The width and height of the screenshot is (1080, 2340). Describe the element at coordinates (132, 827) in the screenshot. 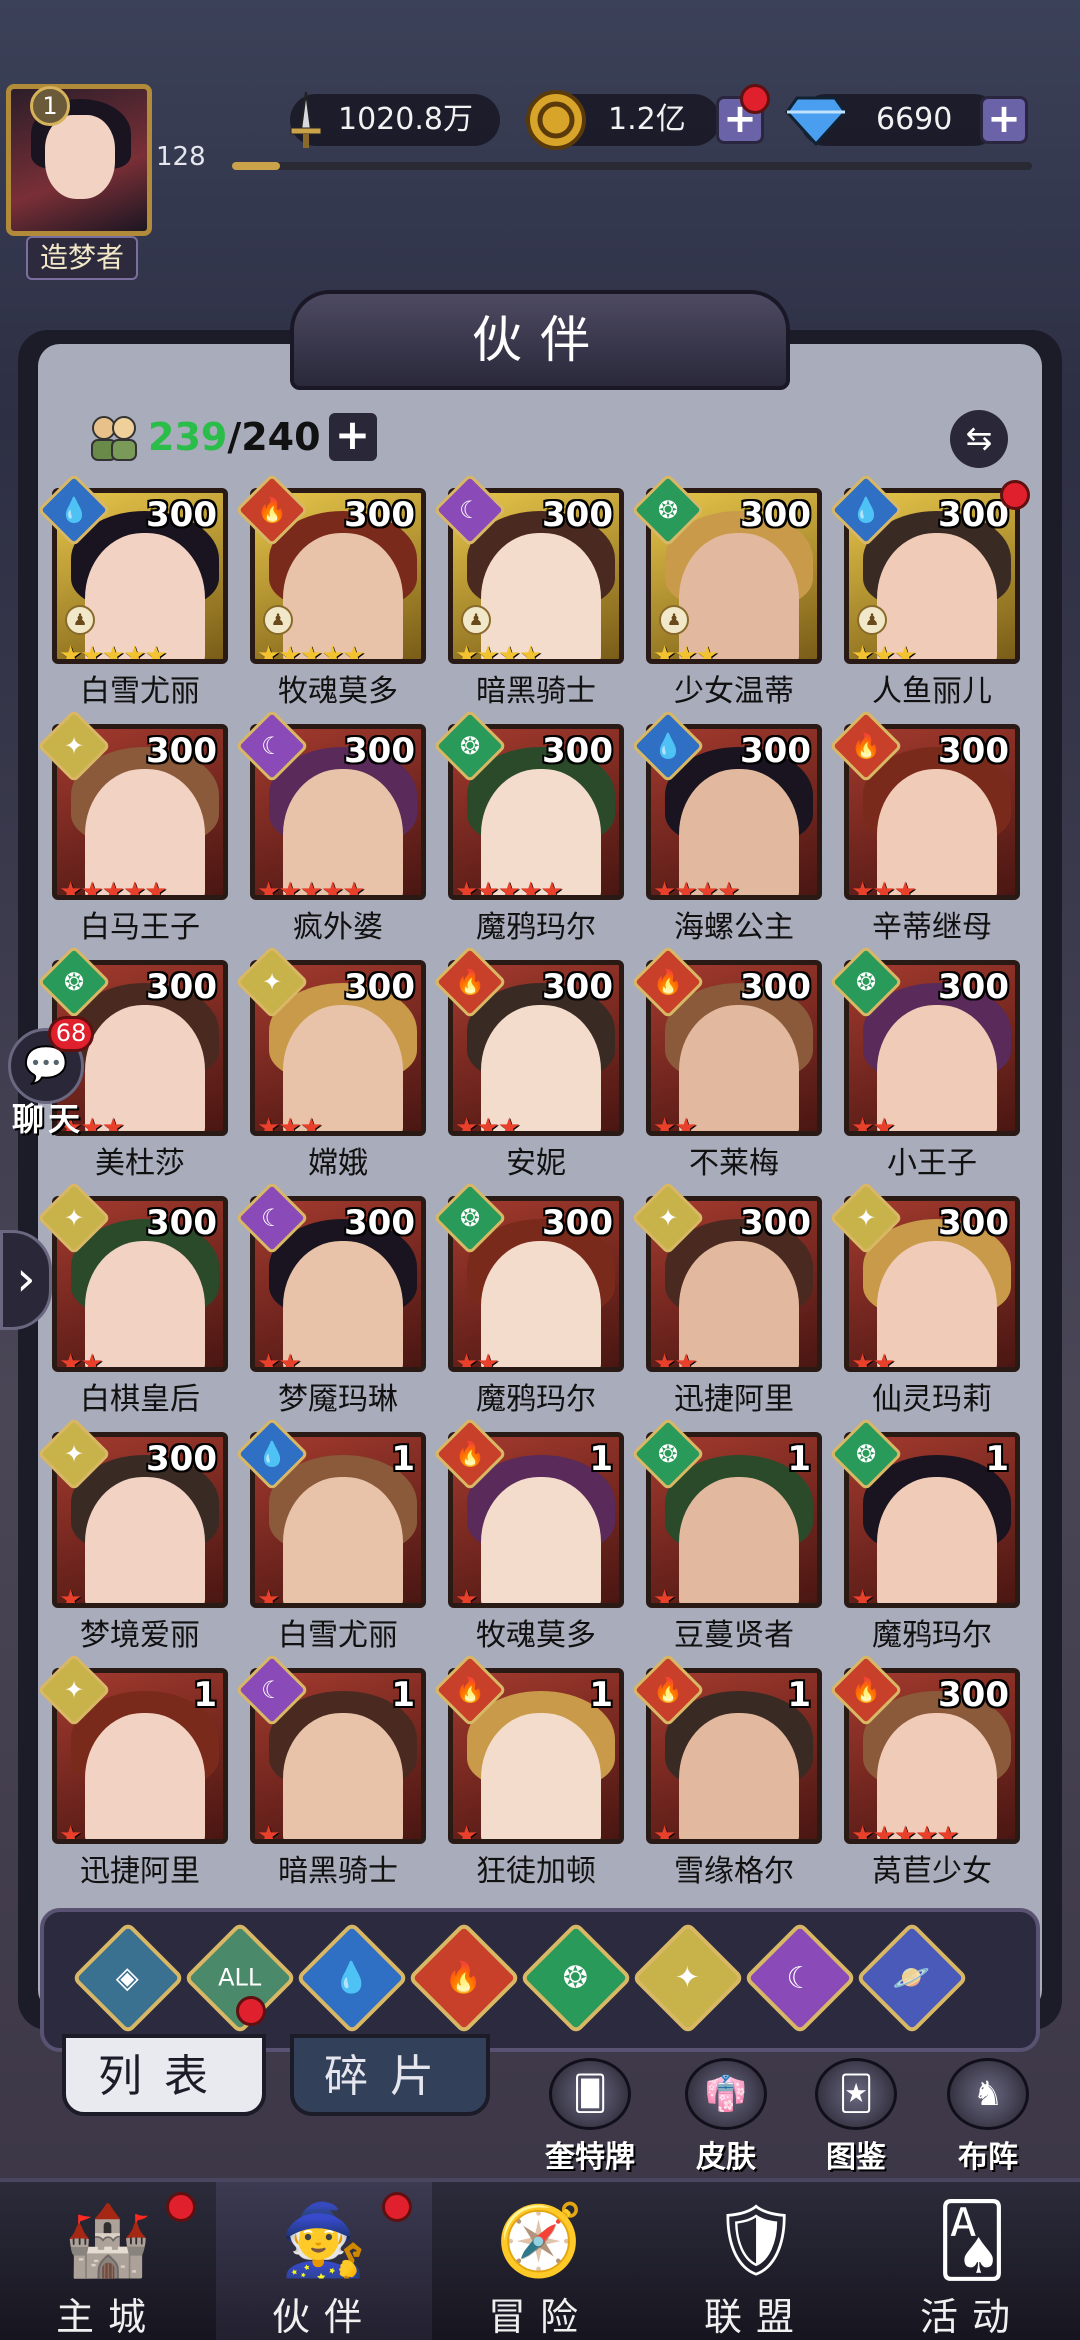

I see `partner-card: 300 ★ ★ ★ ★ ★ ✦ 白马王子` at that location.